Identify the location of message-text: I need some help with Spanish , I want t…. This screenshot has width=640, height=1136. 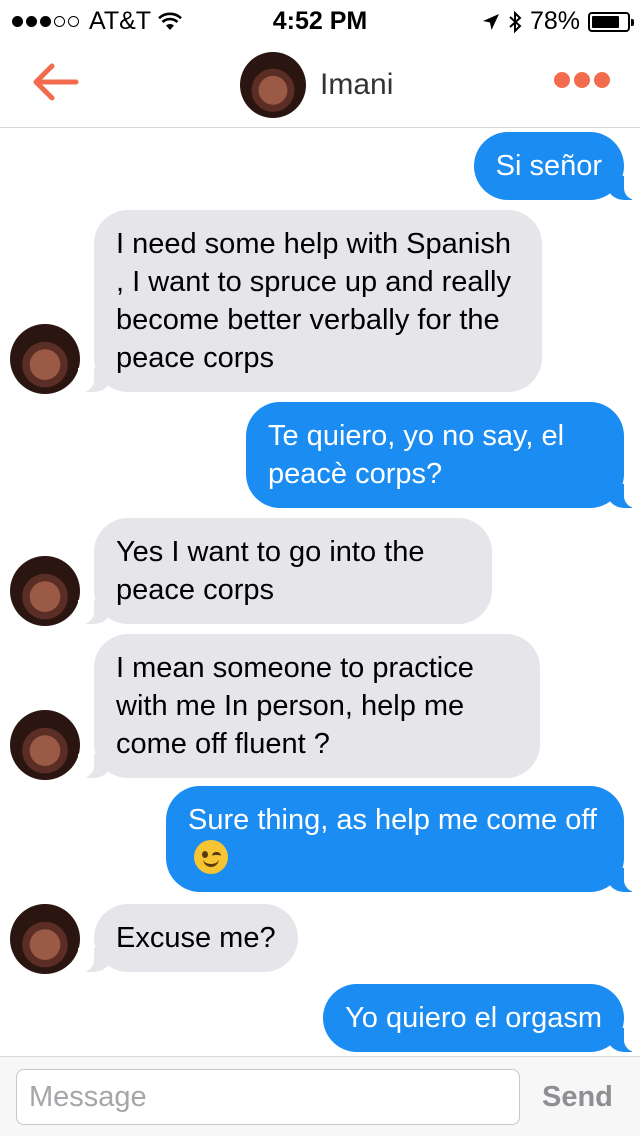
(313, 301).